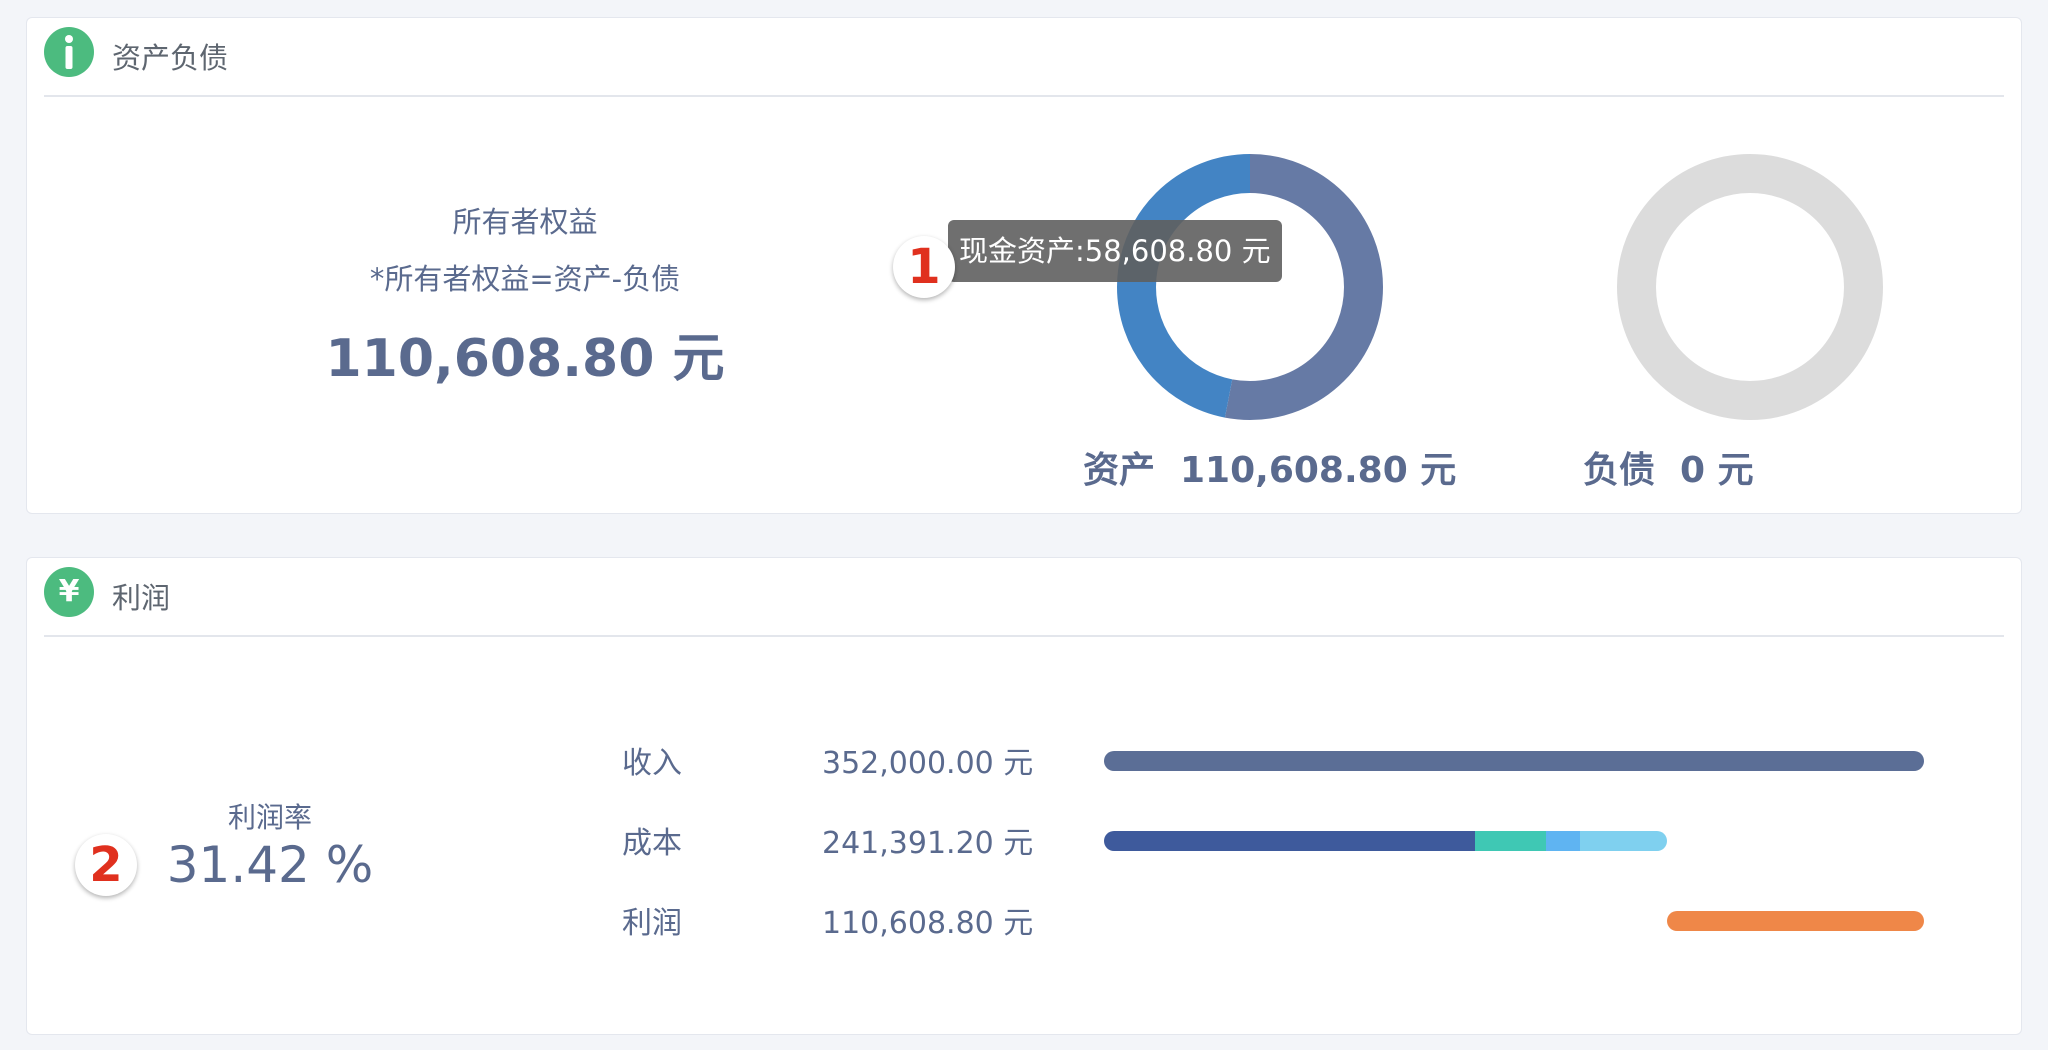 The height and width of the screenshot is (1050, 2048). I want to click on step-marker-1: 1, so click(924, 267).